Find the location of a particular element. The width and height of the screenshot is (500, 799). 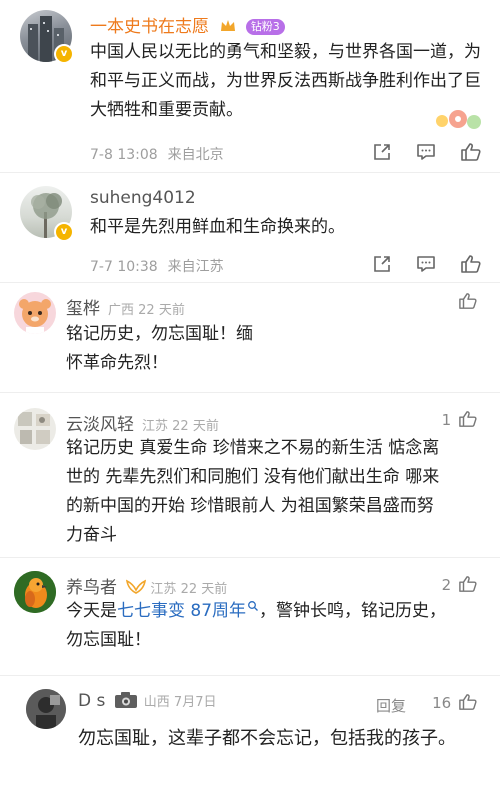

username: D s 山西 7月7日 is located at coordinates (147, 701).